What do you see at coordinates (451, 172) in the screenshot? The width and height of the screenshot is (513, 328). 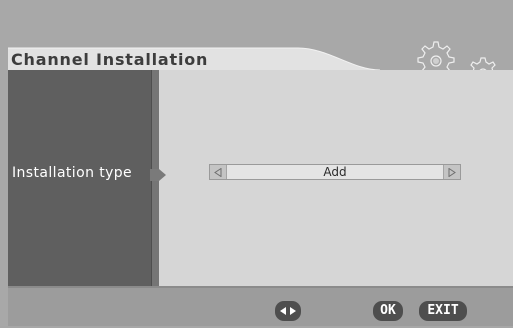 I see `triangle-right-icon` at bounding box center [451, 172].